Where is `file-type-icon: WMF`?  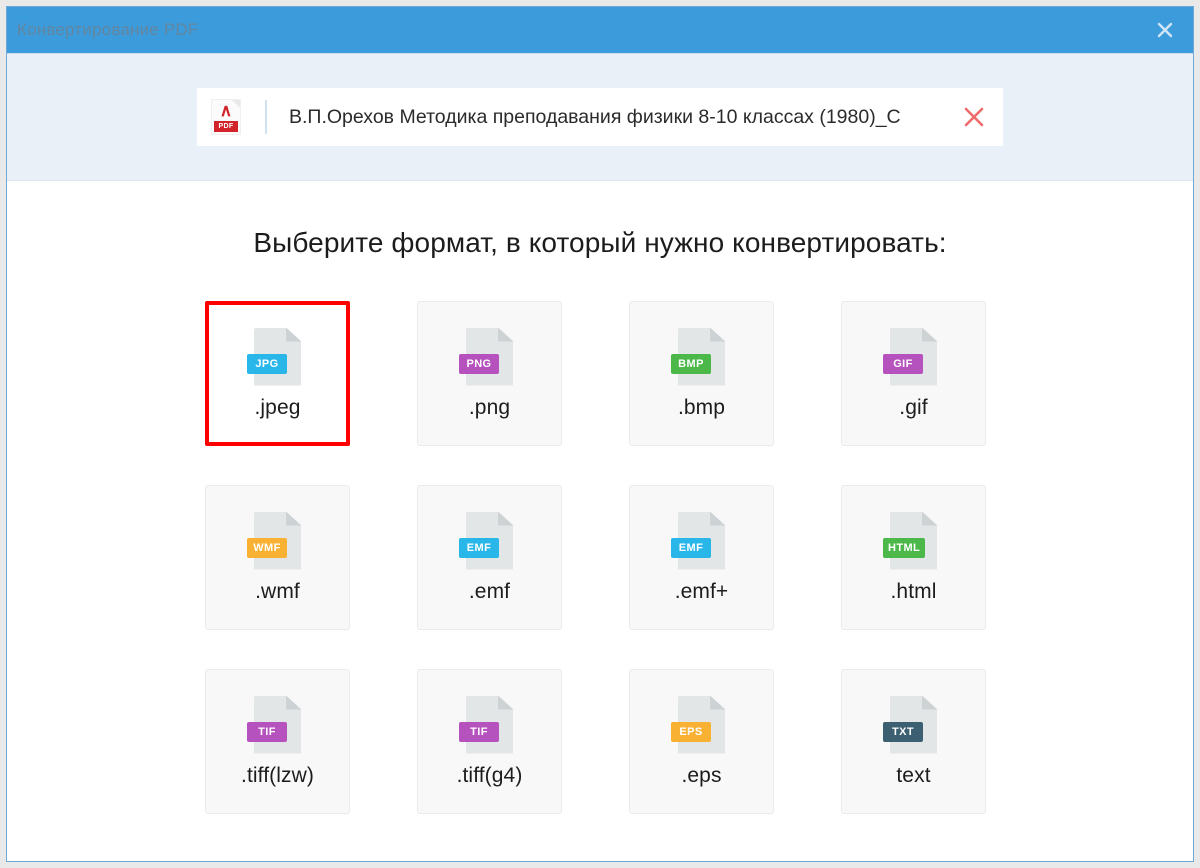 file-type-icon: WMF is located at coordinates (274, 541).